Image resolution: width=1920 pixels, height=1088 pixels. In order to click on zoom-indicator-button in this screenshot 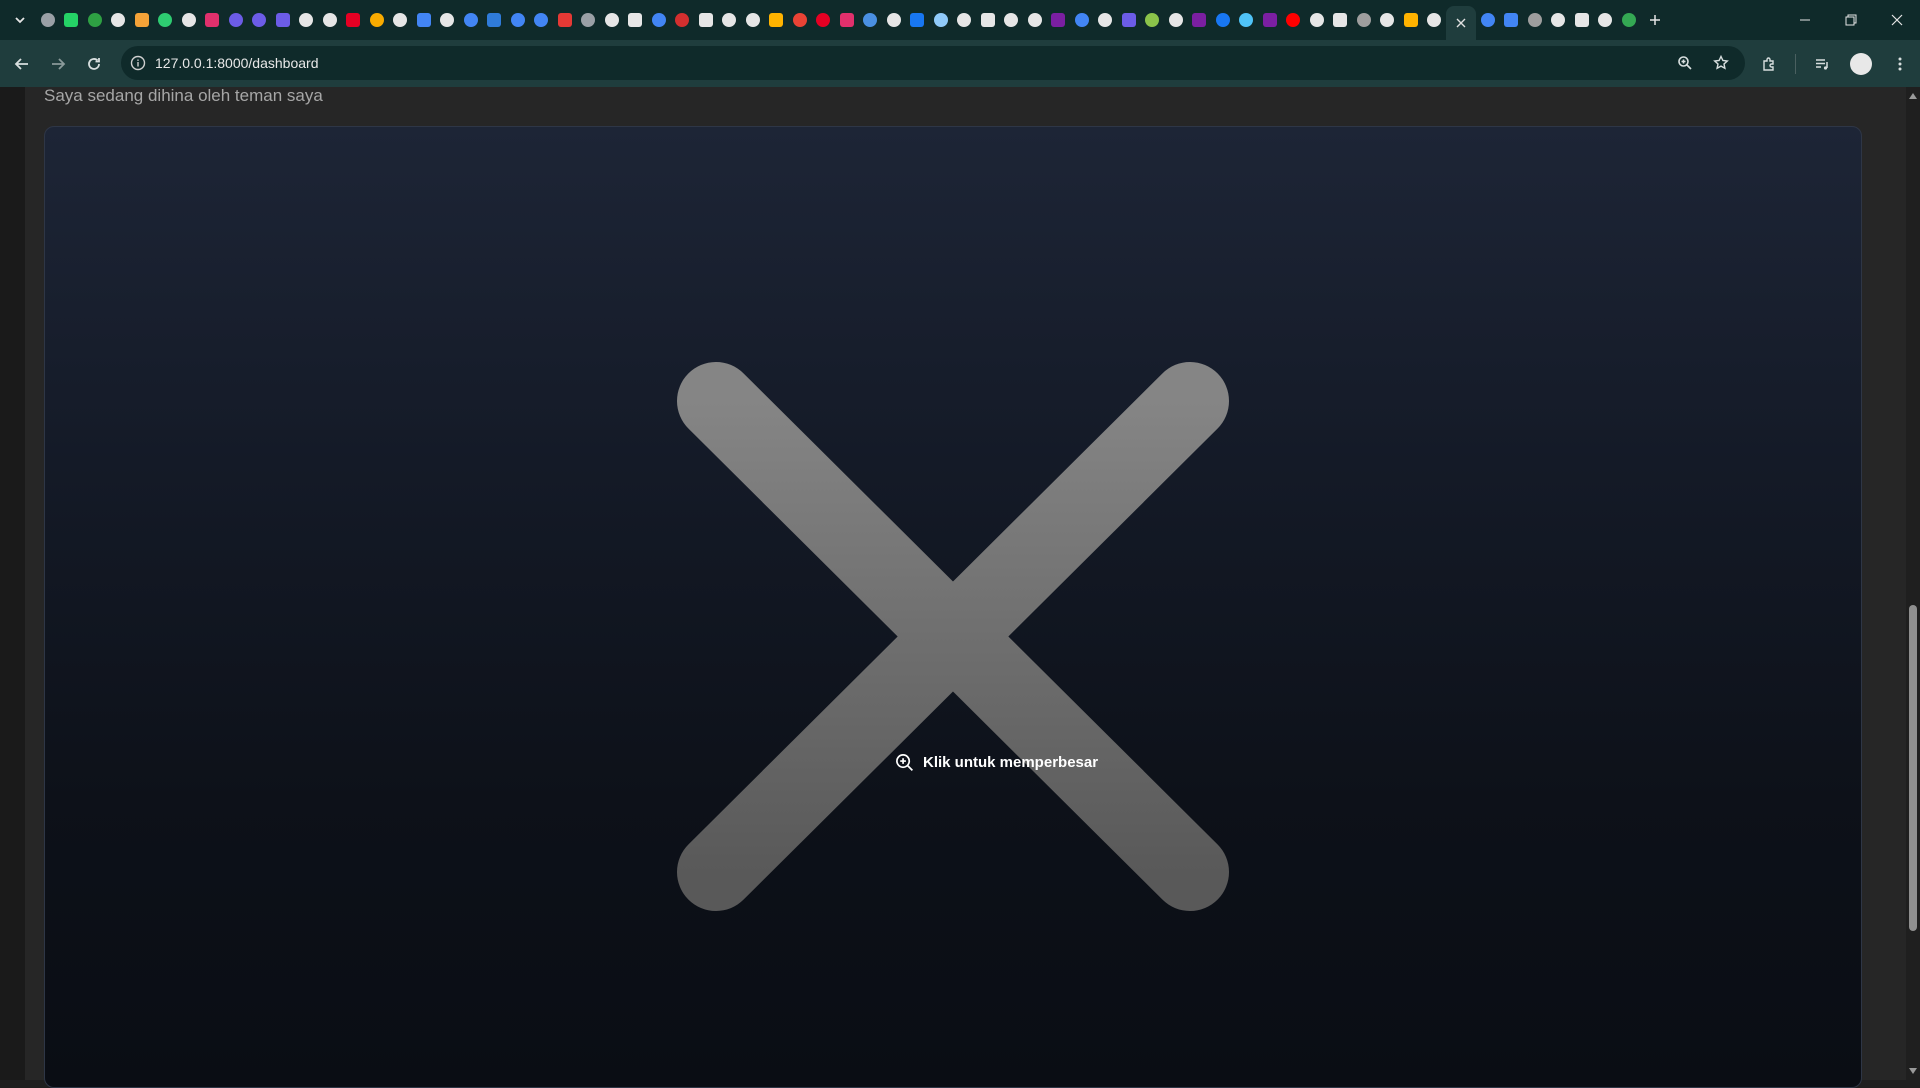, I will do `click(1685, 63)`.